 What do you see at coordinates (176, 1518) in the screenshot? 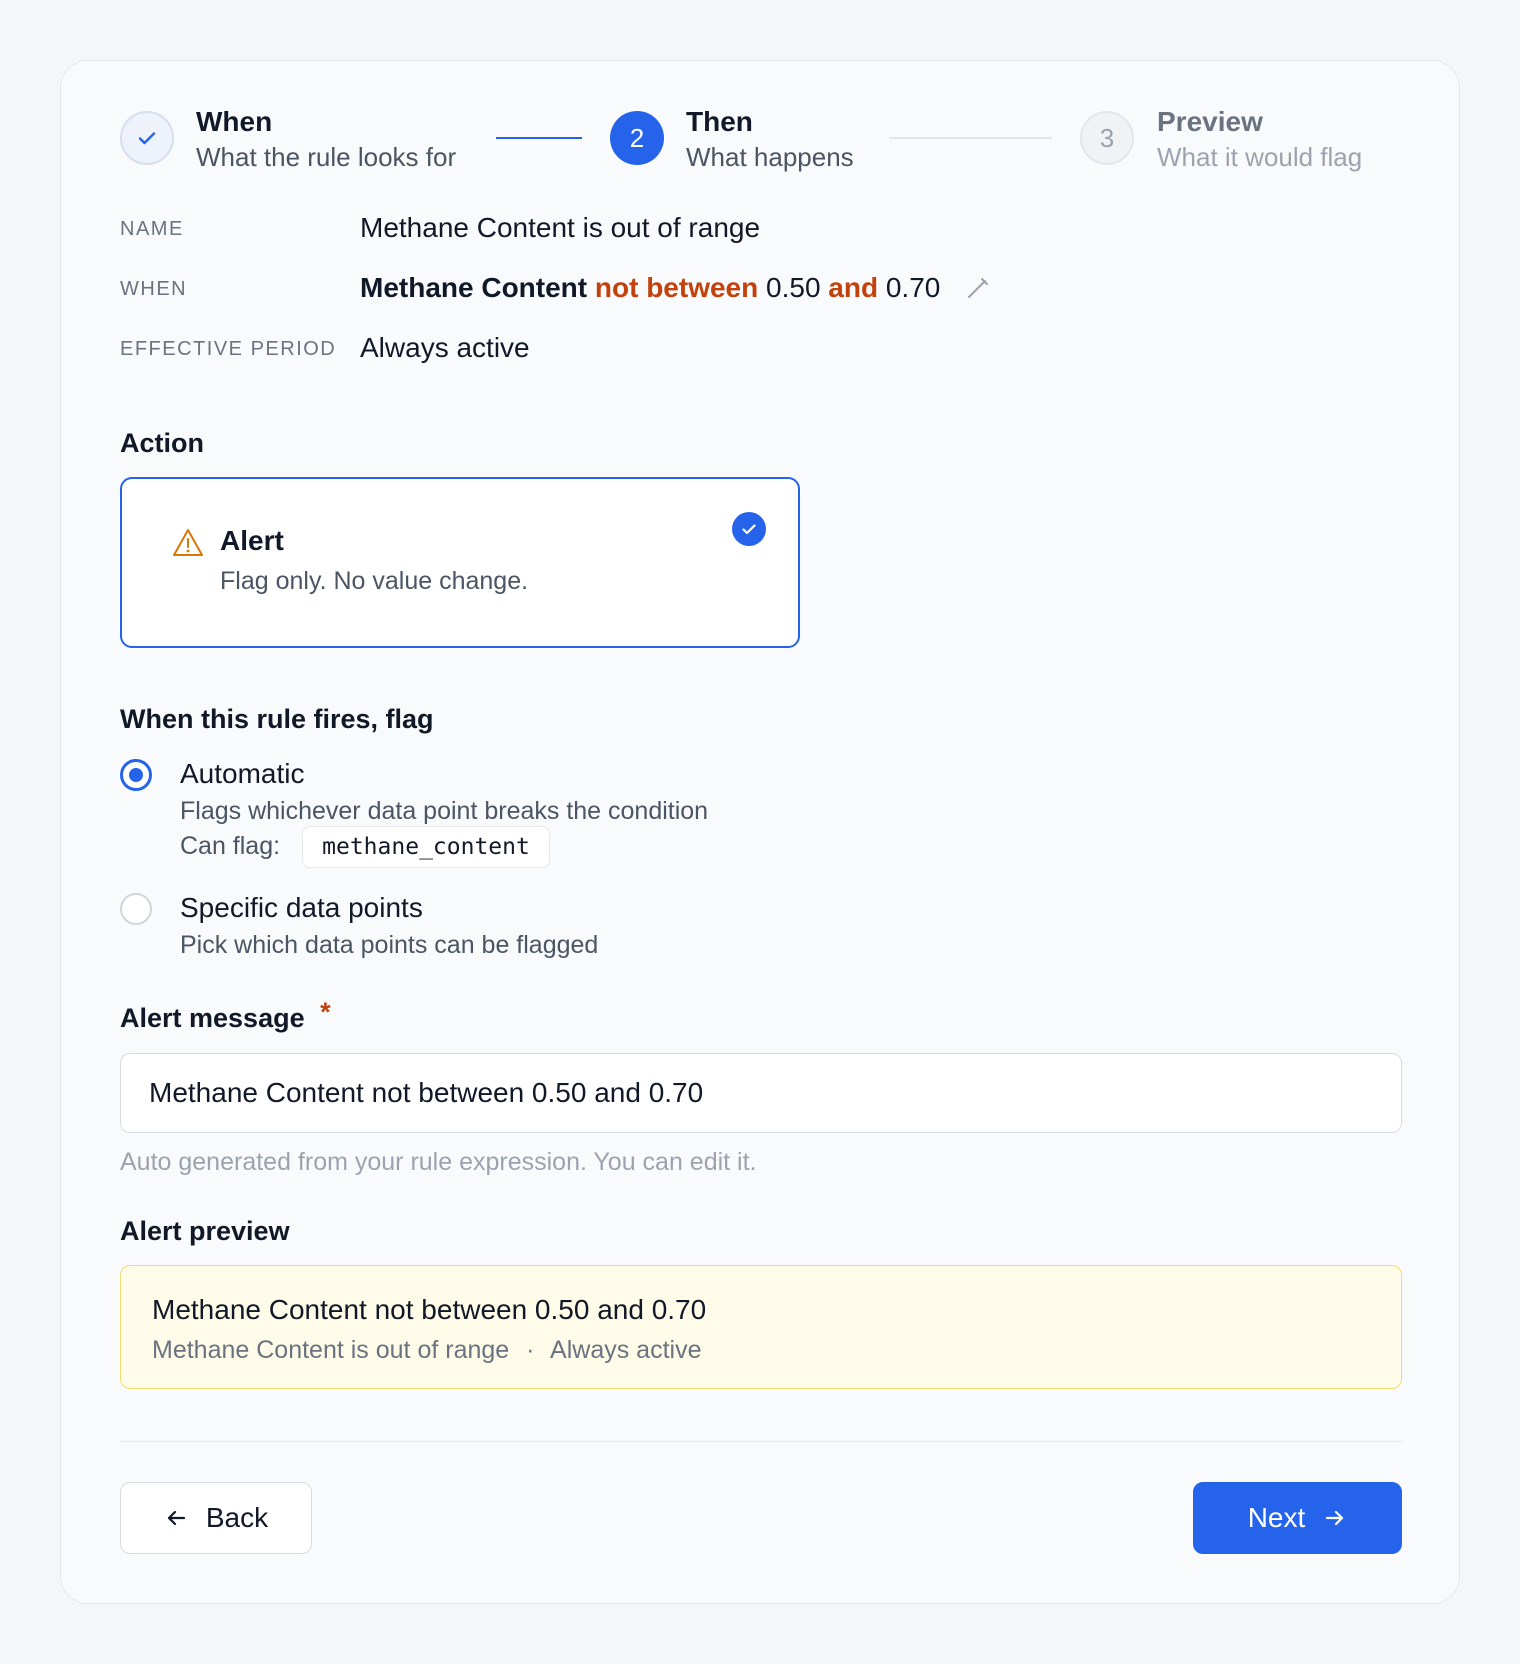
I see `arrow-left-icon` at bounding box center [176, 1518].